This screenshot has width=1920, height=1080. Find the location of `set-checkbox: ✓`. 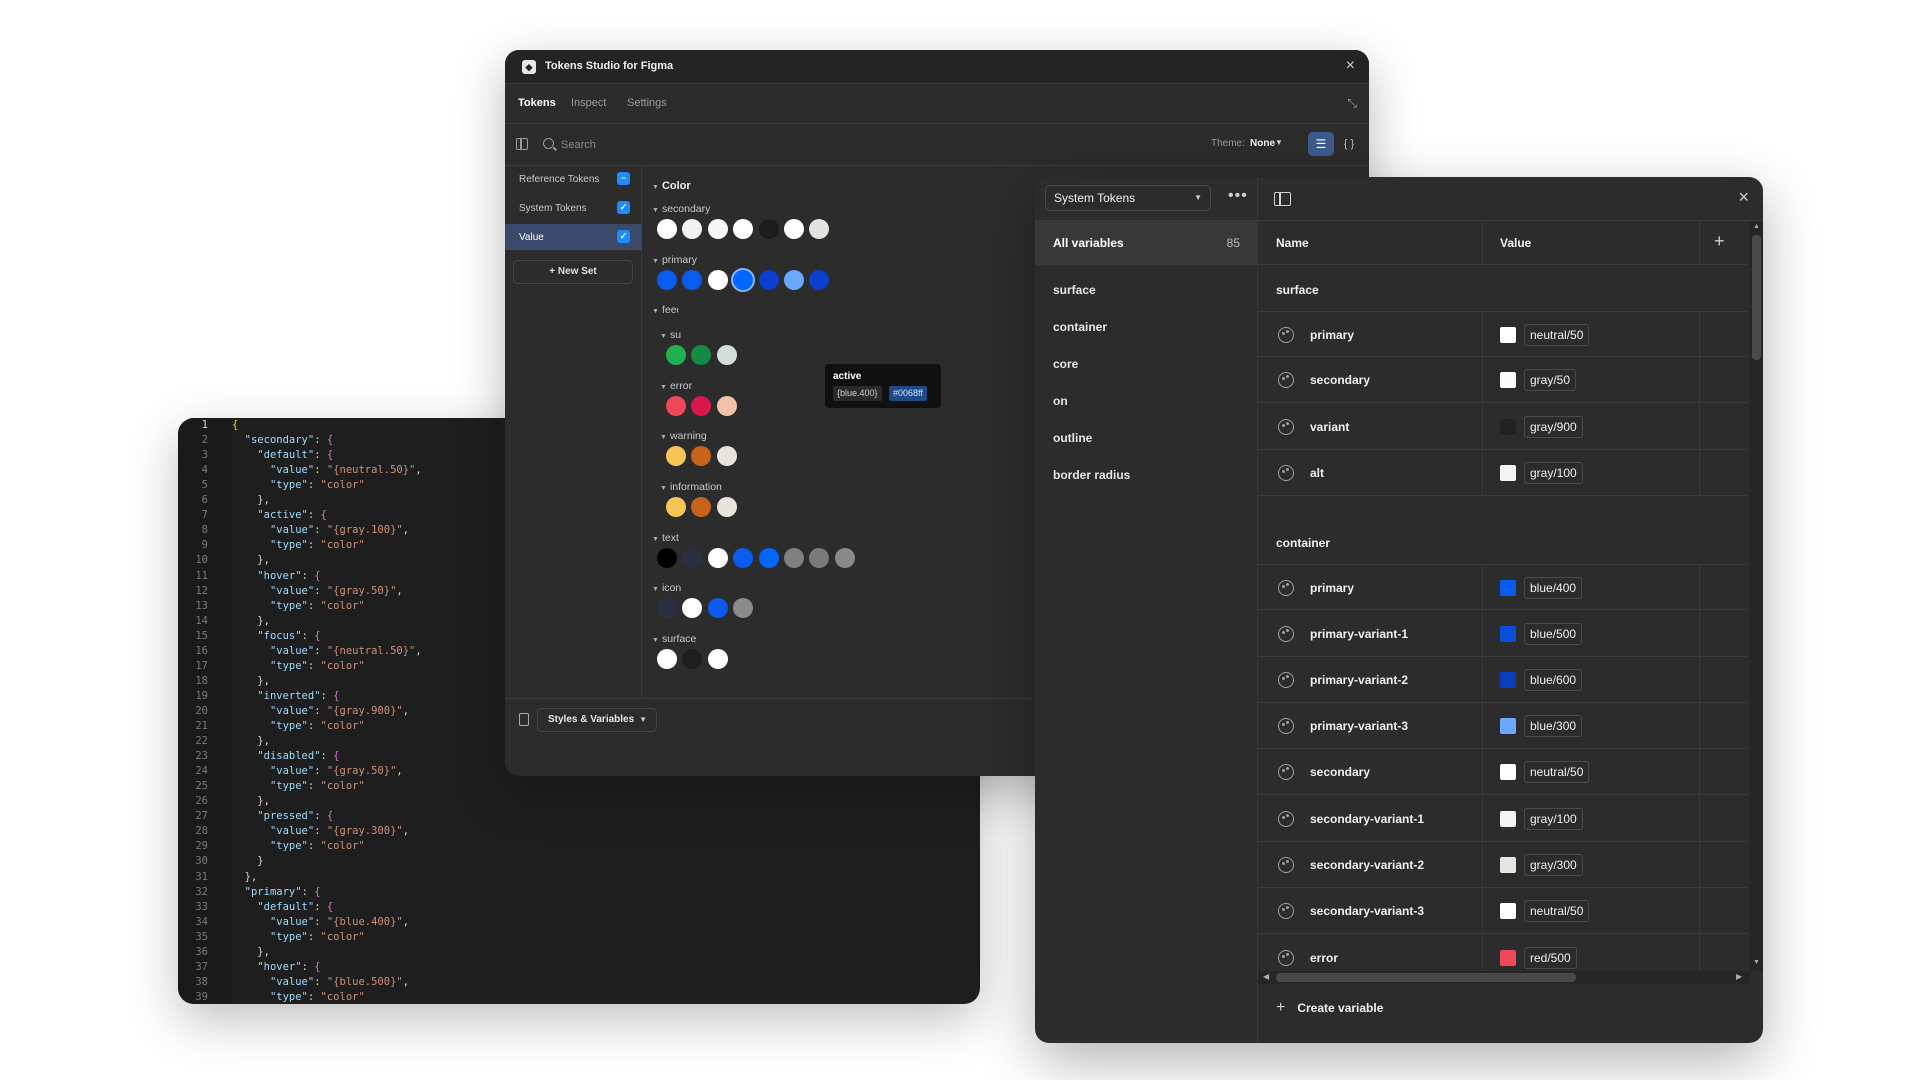

set-checkbox: ✓ is located at coordinates (623, 207).